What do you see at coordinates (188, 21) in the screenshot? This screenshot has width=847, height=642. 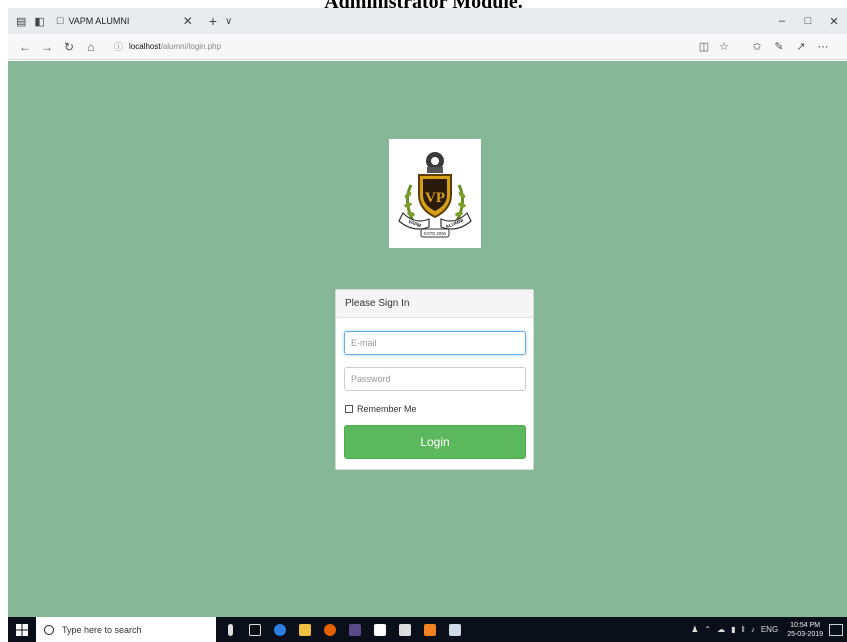 I see `tab-close-icon: ✕` at bounding box center [188, 21].